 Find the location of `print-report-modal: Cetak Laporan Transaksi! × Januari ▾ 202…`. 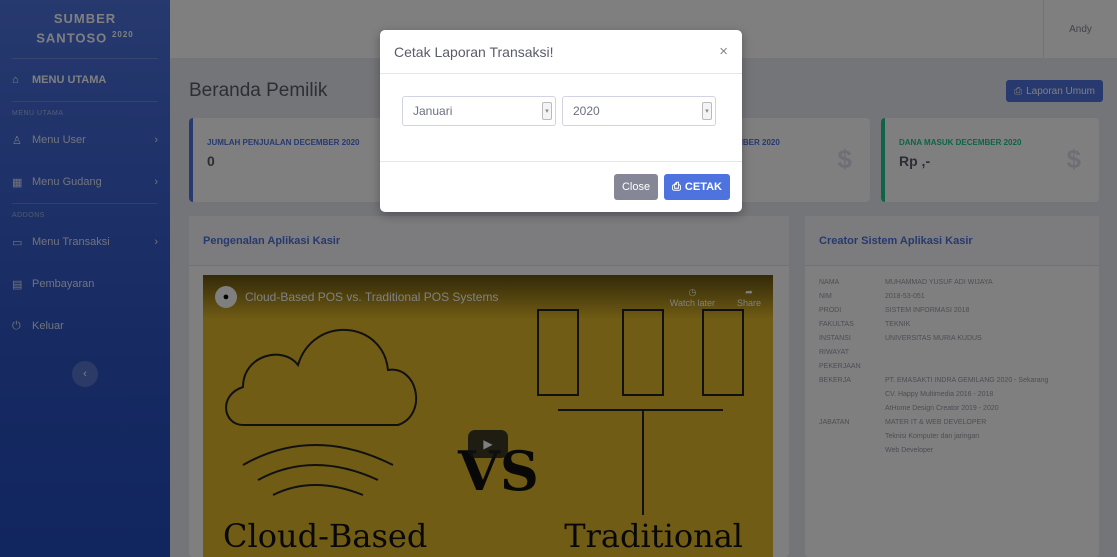

print-report-modal: Cetak Laporan Transaksi! × Januari ▾ 202… is located at coordinates (561, 121).